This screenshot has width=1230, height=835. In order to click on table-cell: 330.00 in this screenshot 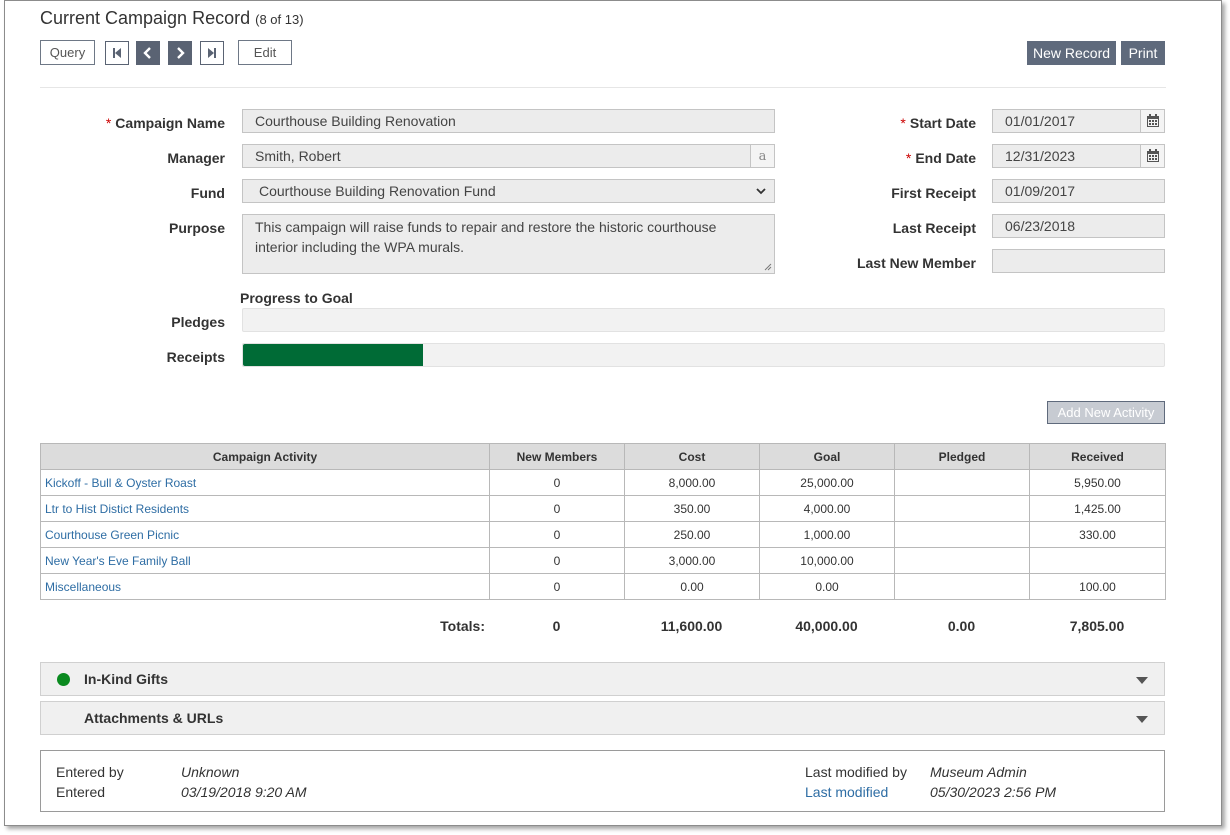, I will do `click(1097, 534)`.